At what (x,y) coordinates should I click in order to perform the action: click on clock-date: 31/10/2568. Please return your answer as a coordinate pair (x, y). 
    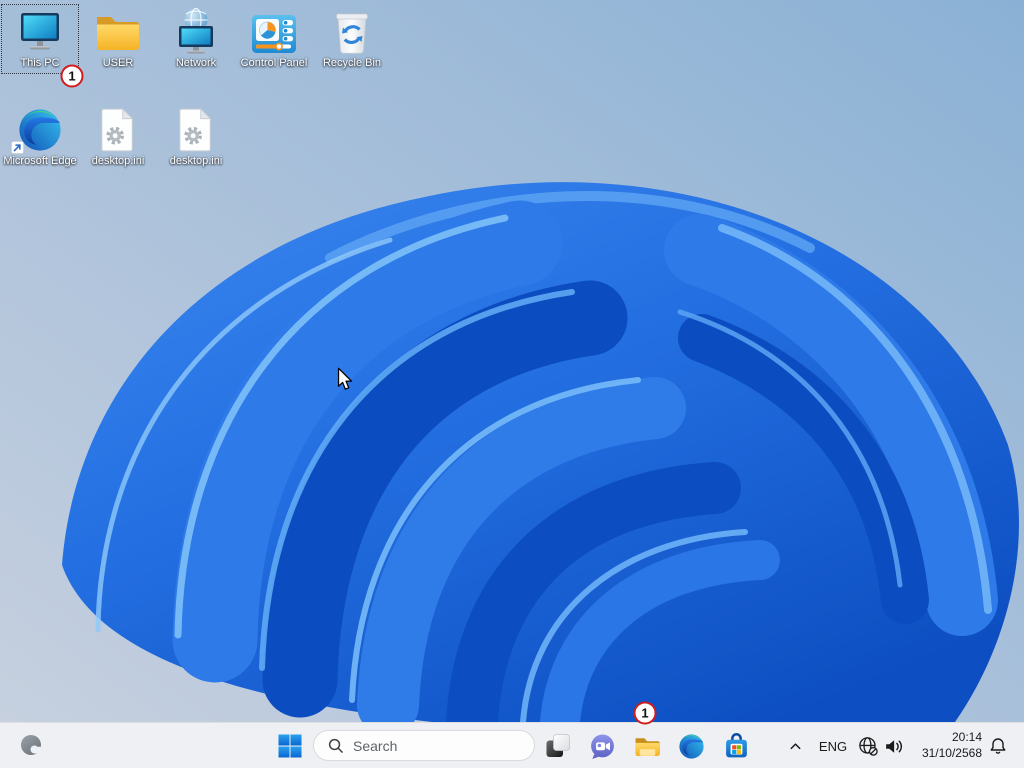
    Looking at the image, I should click on (951, 753).